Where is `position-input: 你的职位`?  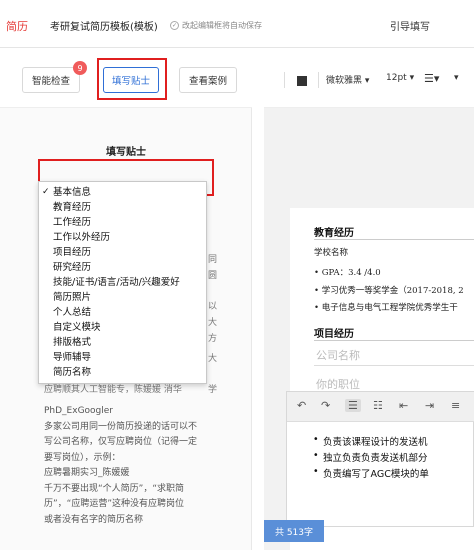
position-input: 你的职位 is located at coordinates (338, 384).